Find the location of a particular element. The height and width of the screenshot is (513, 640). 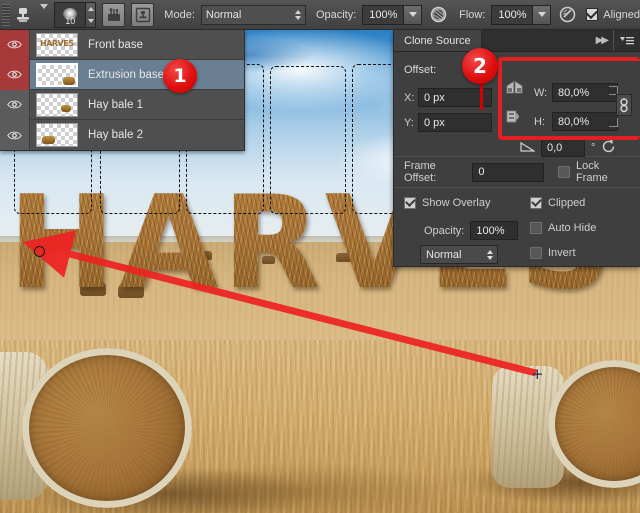

offset-x-label: X: is located at coordinates (409, 97).